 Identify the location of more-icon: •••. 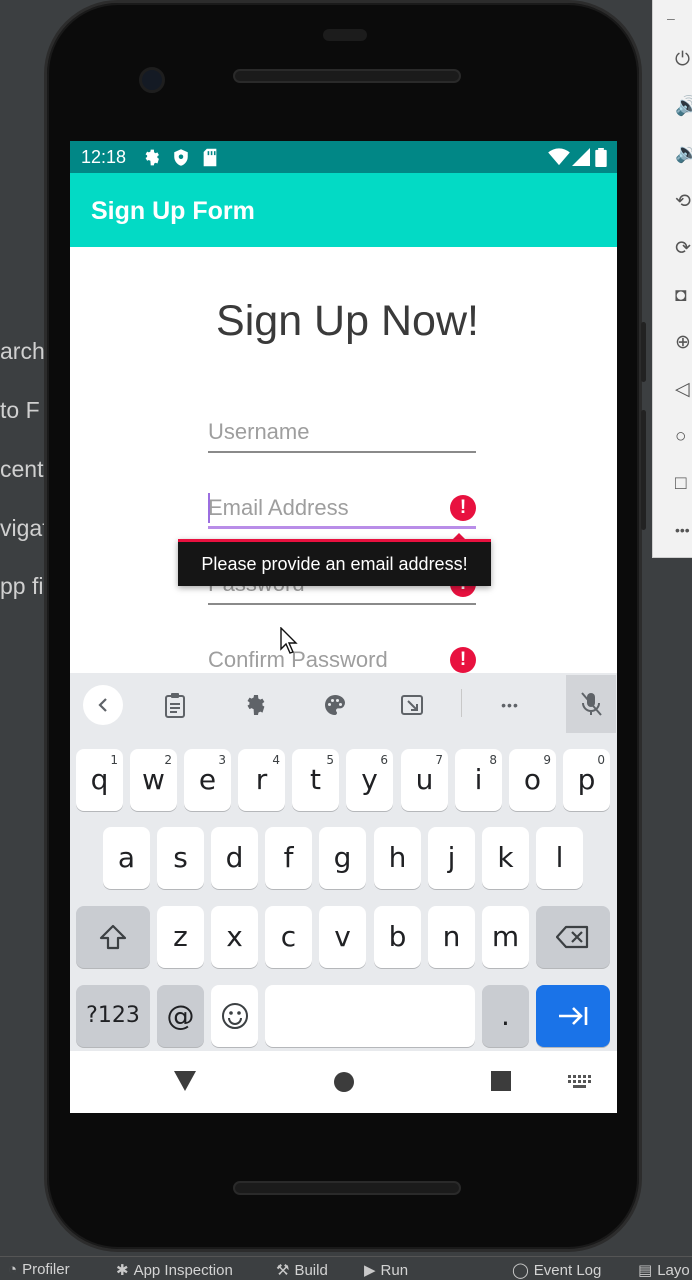
(682, 530).